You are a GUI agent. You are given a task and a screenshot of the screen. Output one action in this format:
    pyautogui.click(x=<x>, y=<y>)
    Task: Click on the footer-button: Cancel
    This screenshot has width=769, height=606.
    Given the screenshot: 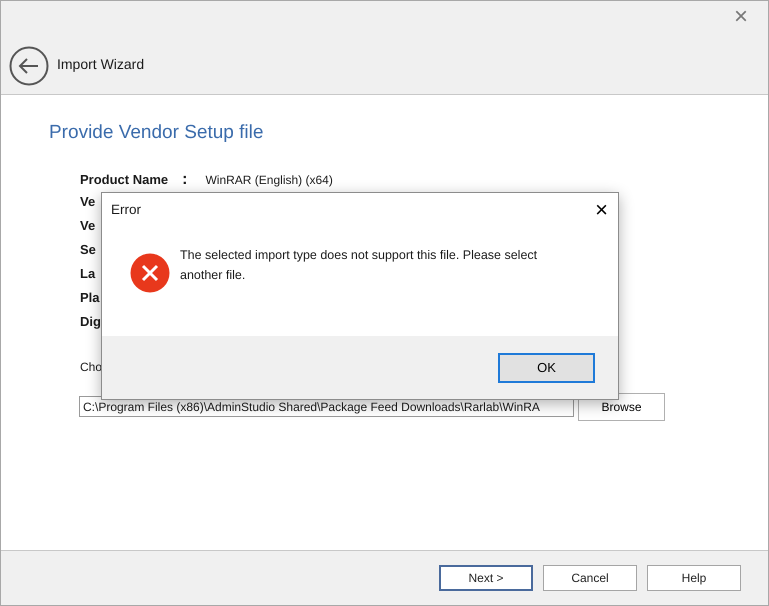 What is the action you would take?
    pyautogui.click(x=590, y=578)
    